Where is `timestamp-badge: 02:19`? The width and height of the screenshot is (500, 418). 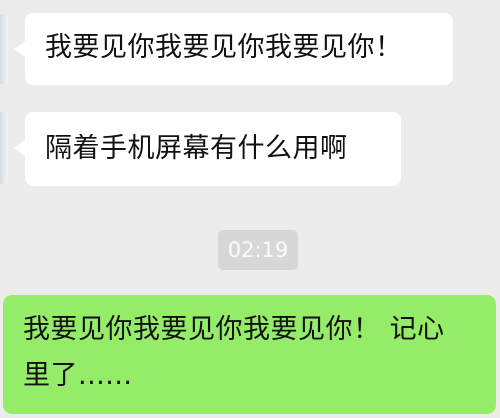
timestamp-badge: 02:19 is located at coordinates (258, 250).